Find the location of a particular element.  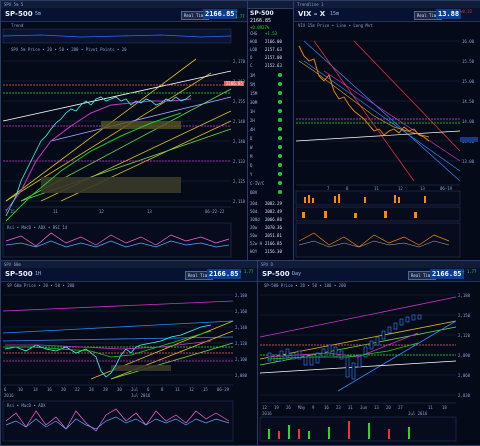

ma-value: 2051.81 is located at coordinates (273, 235).